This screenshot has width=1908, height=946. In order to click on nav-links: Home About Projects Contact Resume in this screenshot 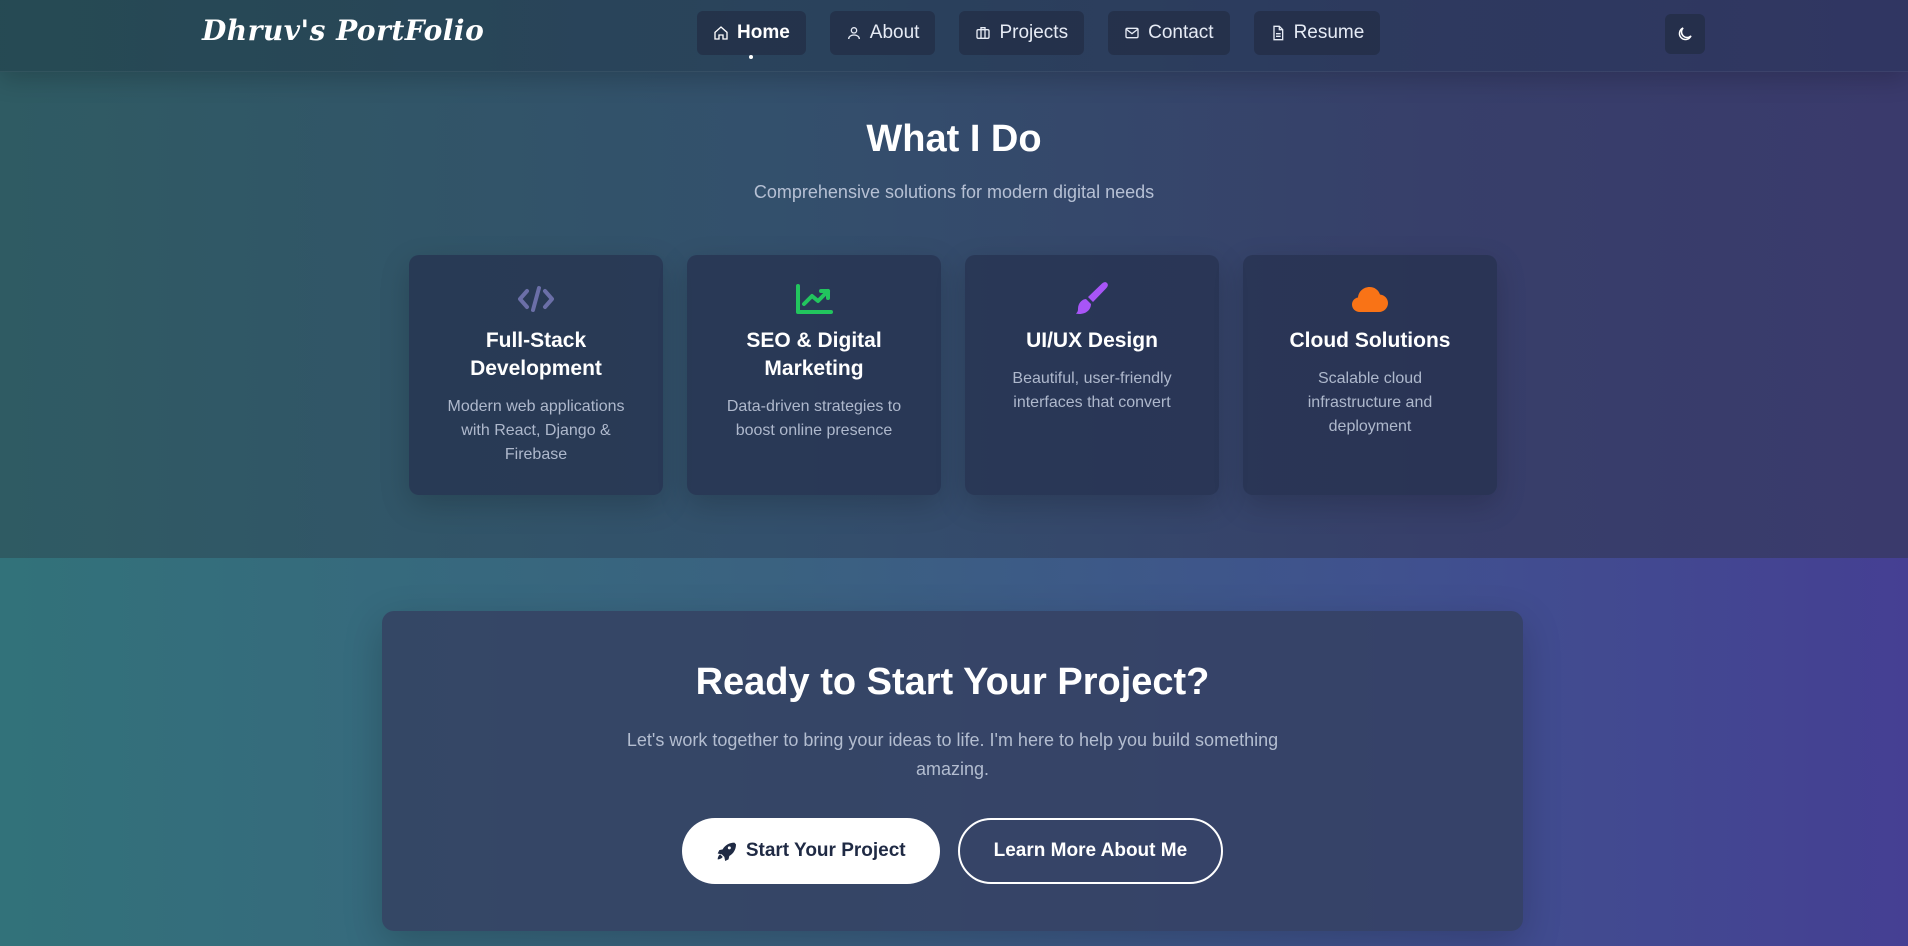, I will do `click(1039, 33)`.